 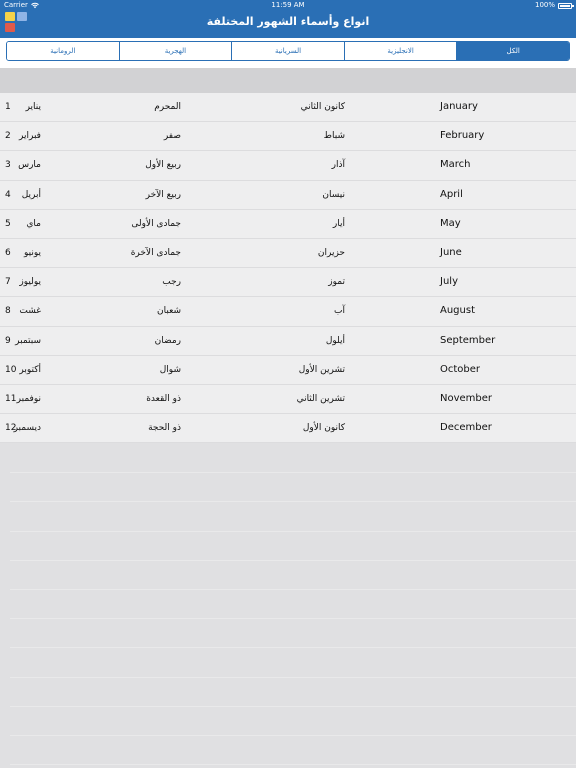 I want to click on navigation-bar: انواع وأسماء الشهور المختلفة, so click(x=288, y=24).